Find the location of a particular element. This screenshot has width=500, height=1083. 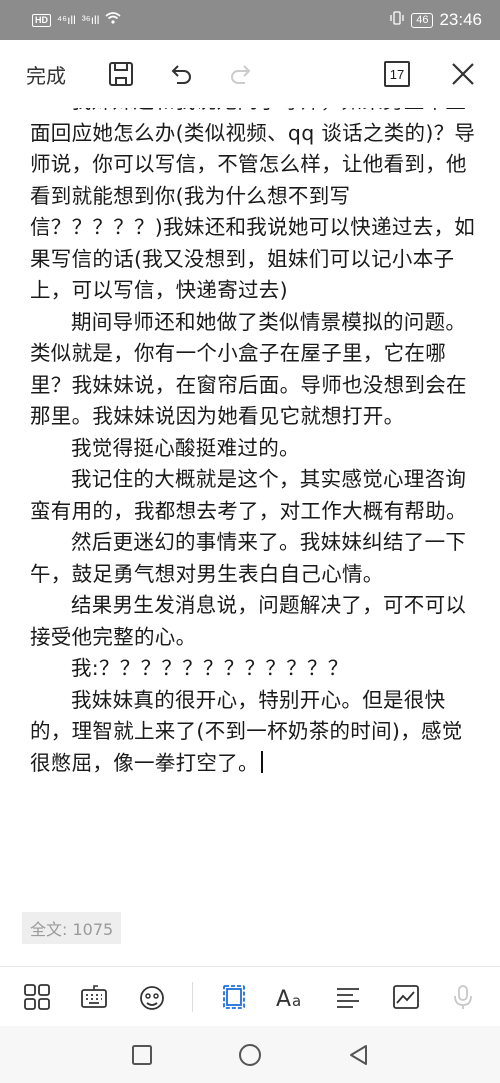

wifi-icon is located at coordinates (113, 20).